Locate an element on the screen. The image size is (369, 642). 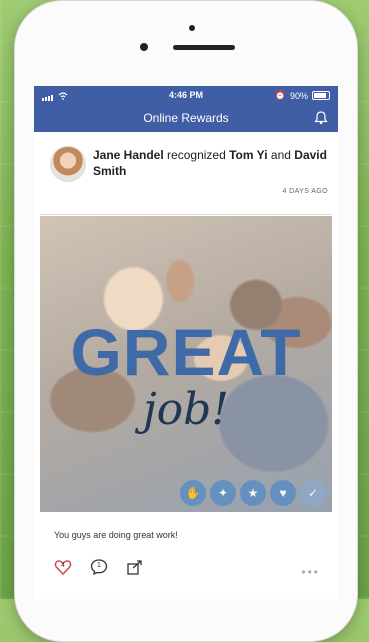
battery-percent: 90% is located at coordinates (298, 95).